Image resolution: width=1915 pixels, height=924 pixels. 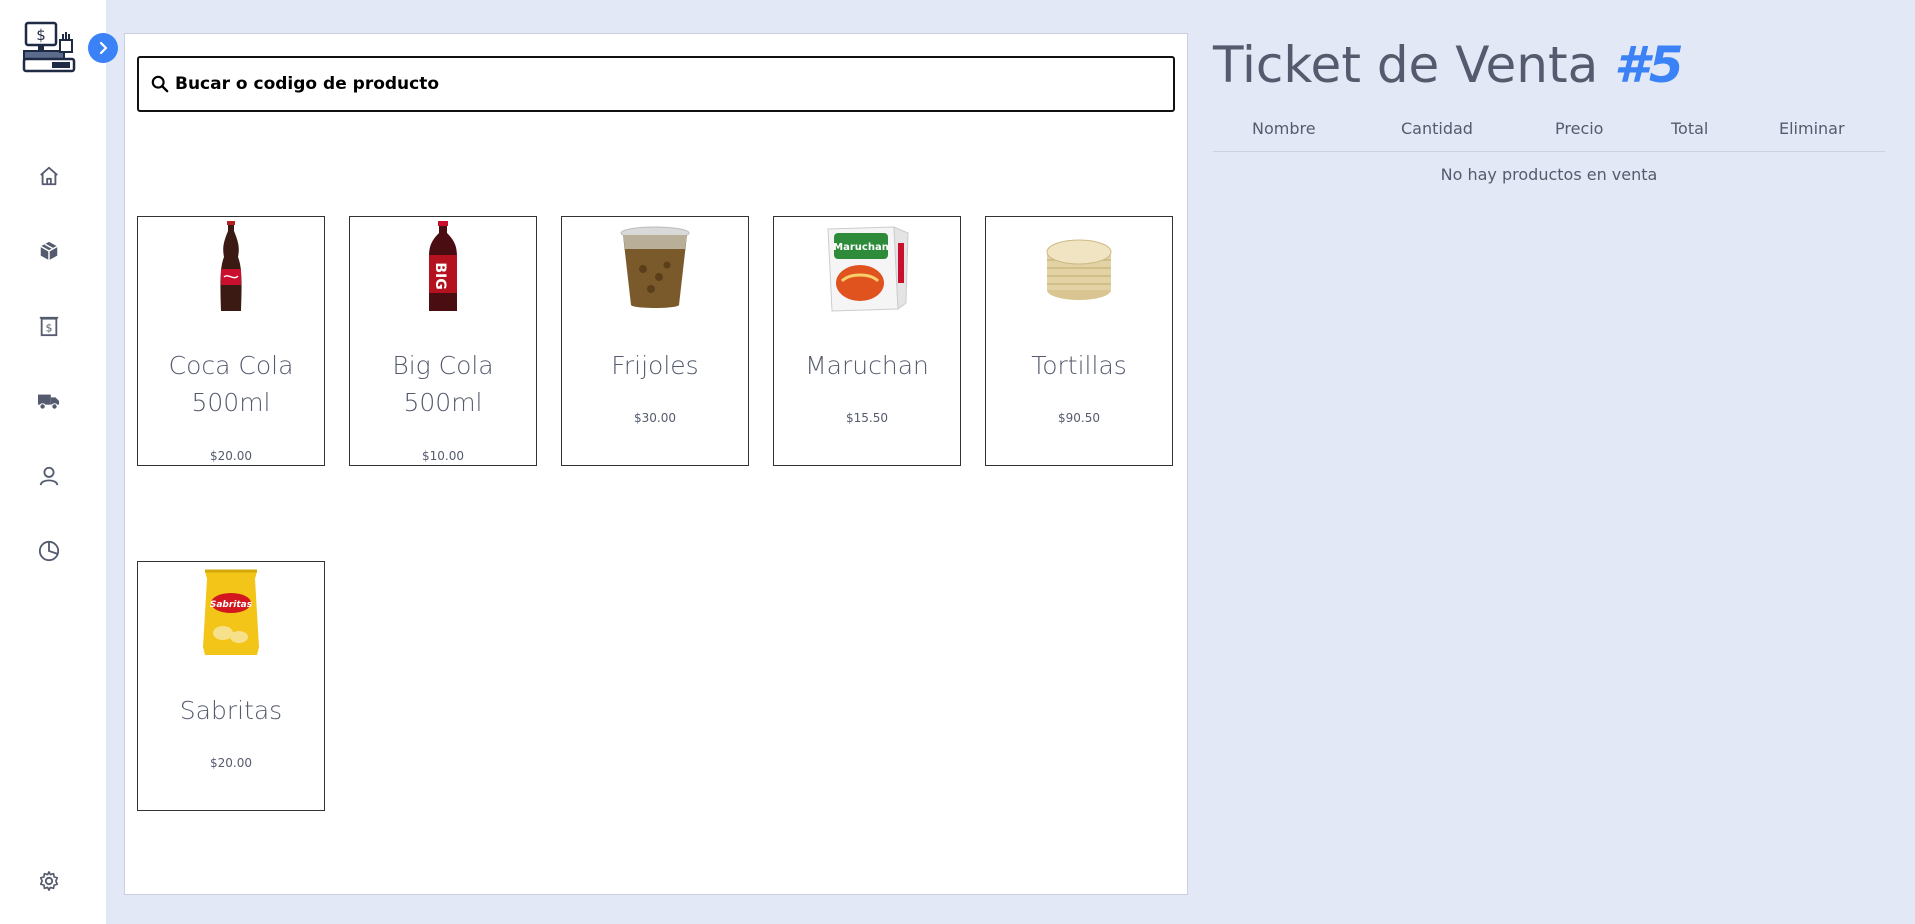 What do you see at coordinates (231, 710) in the screenshot?
I see `product-name: Sabritas` at bounding box center [231, 710].